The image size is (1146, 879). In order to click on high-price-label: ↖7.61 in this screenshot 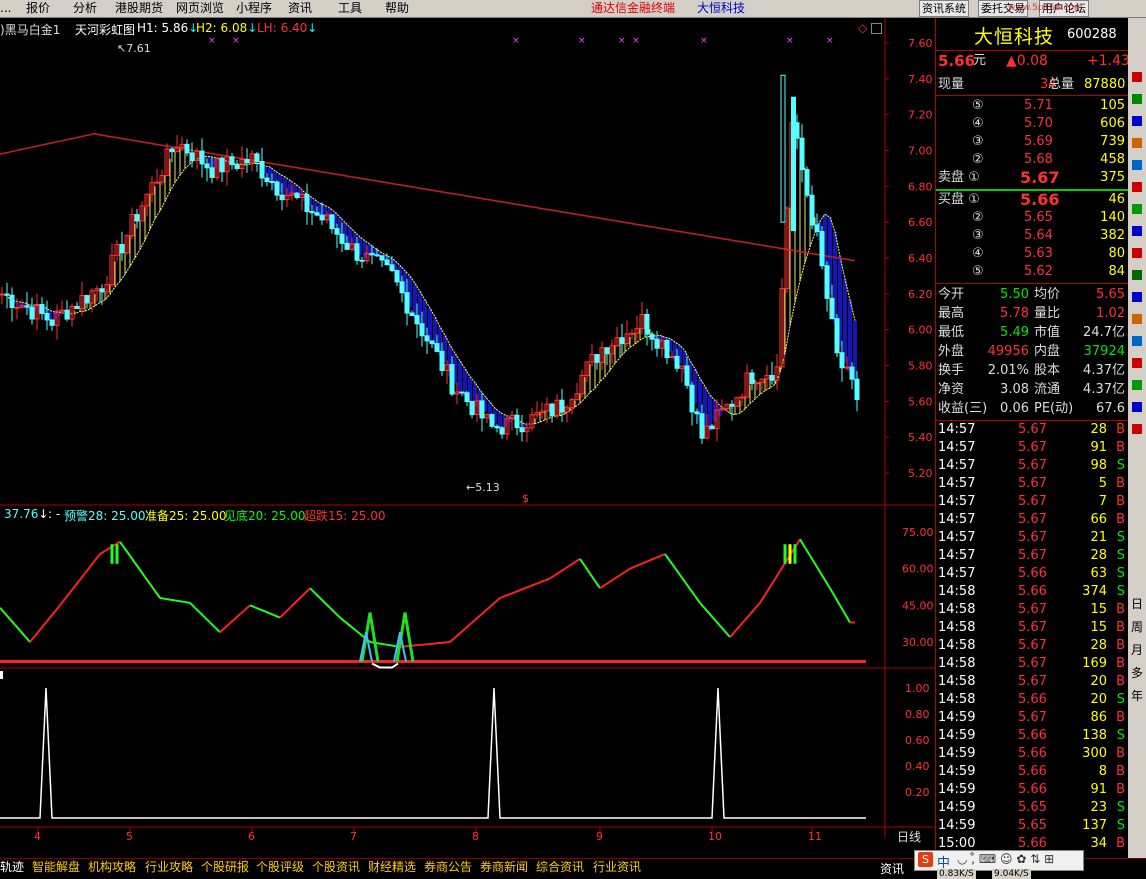, I will do `click(134, 48)`.